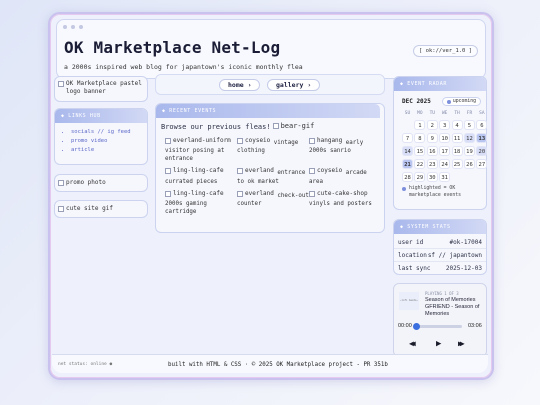 The image size is (540, 405). What do you see at coordinates (416, 326) in the screenshot?
I see `progress-knob` at bounding box center [416, 326].